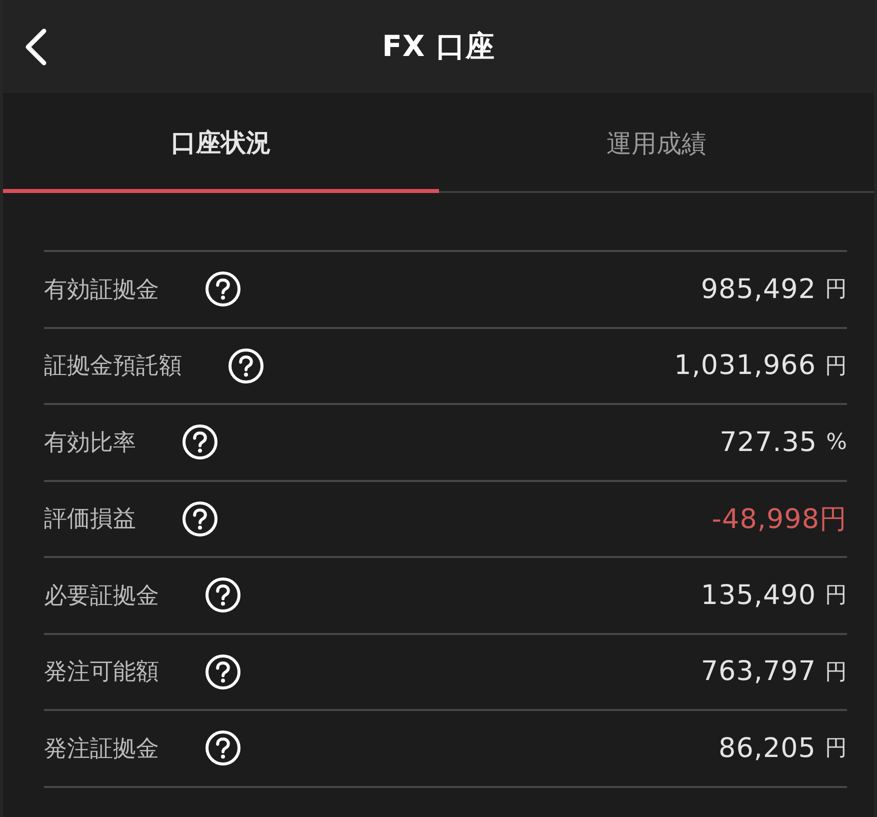 The image size is (877, 817). Describe the element at coordinates (101, 290) in the screenshot. I see `field-label: 有効証拠金` at that location.